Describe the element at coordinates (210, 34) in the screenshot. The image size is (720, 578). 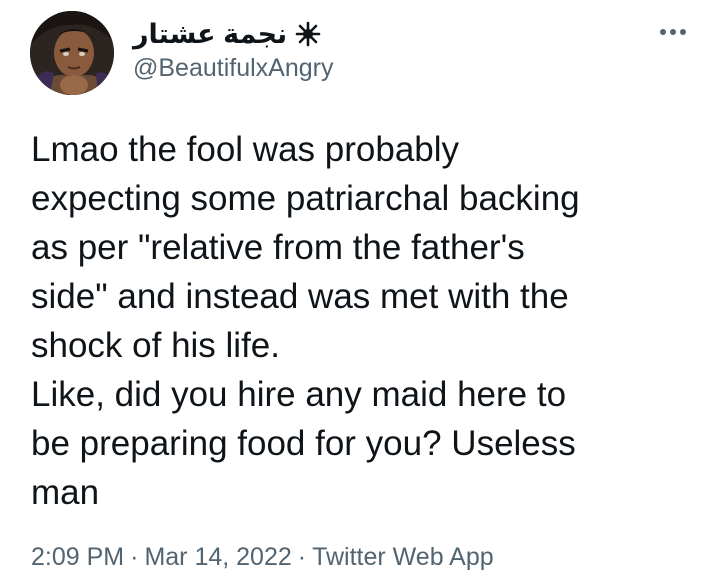
I see `display-name: نجمة عشتار` at that location.